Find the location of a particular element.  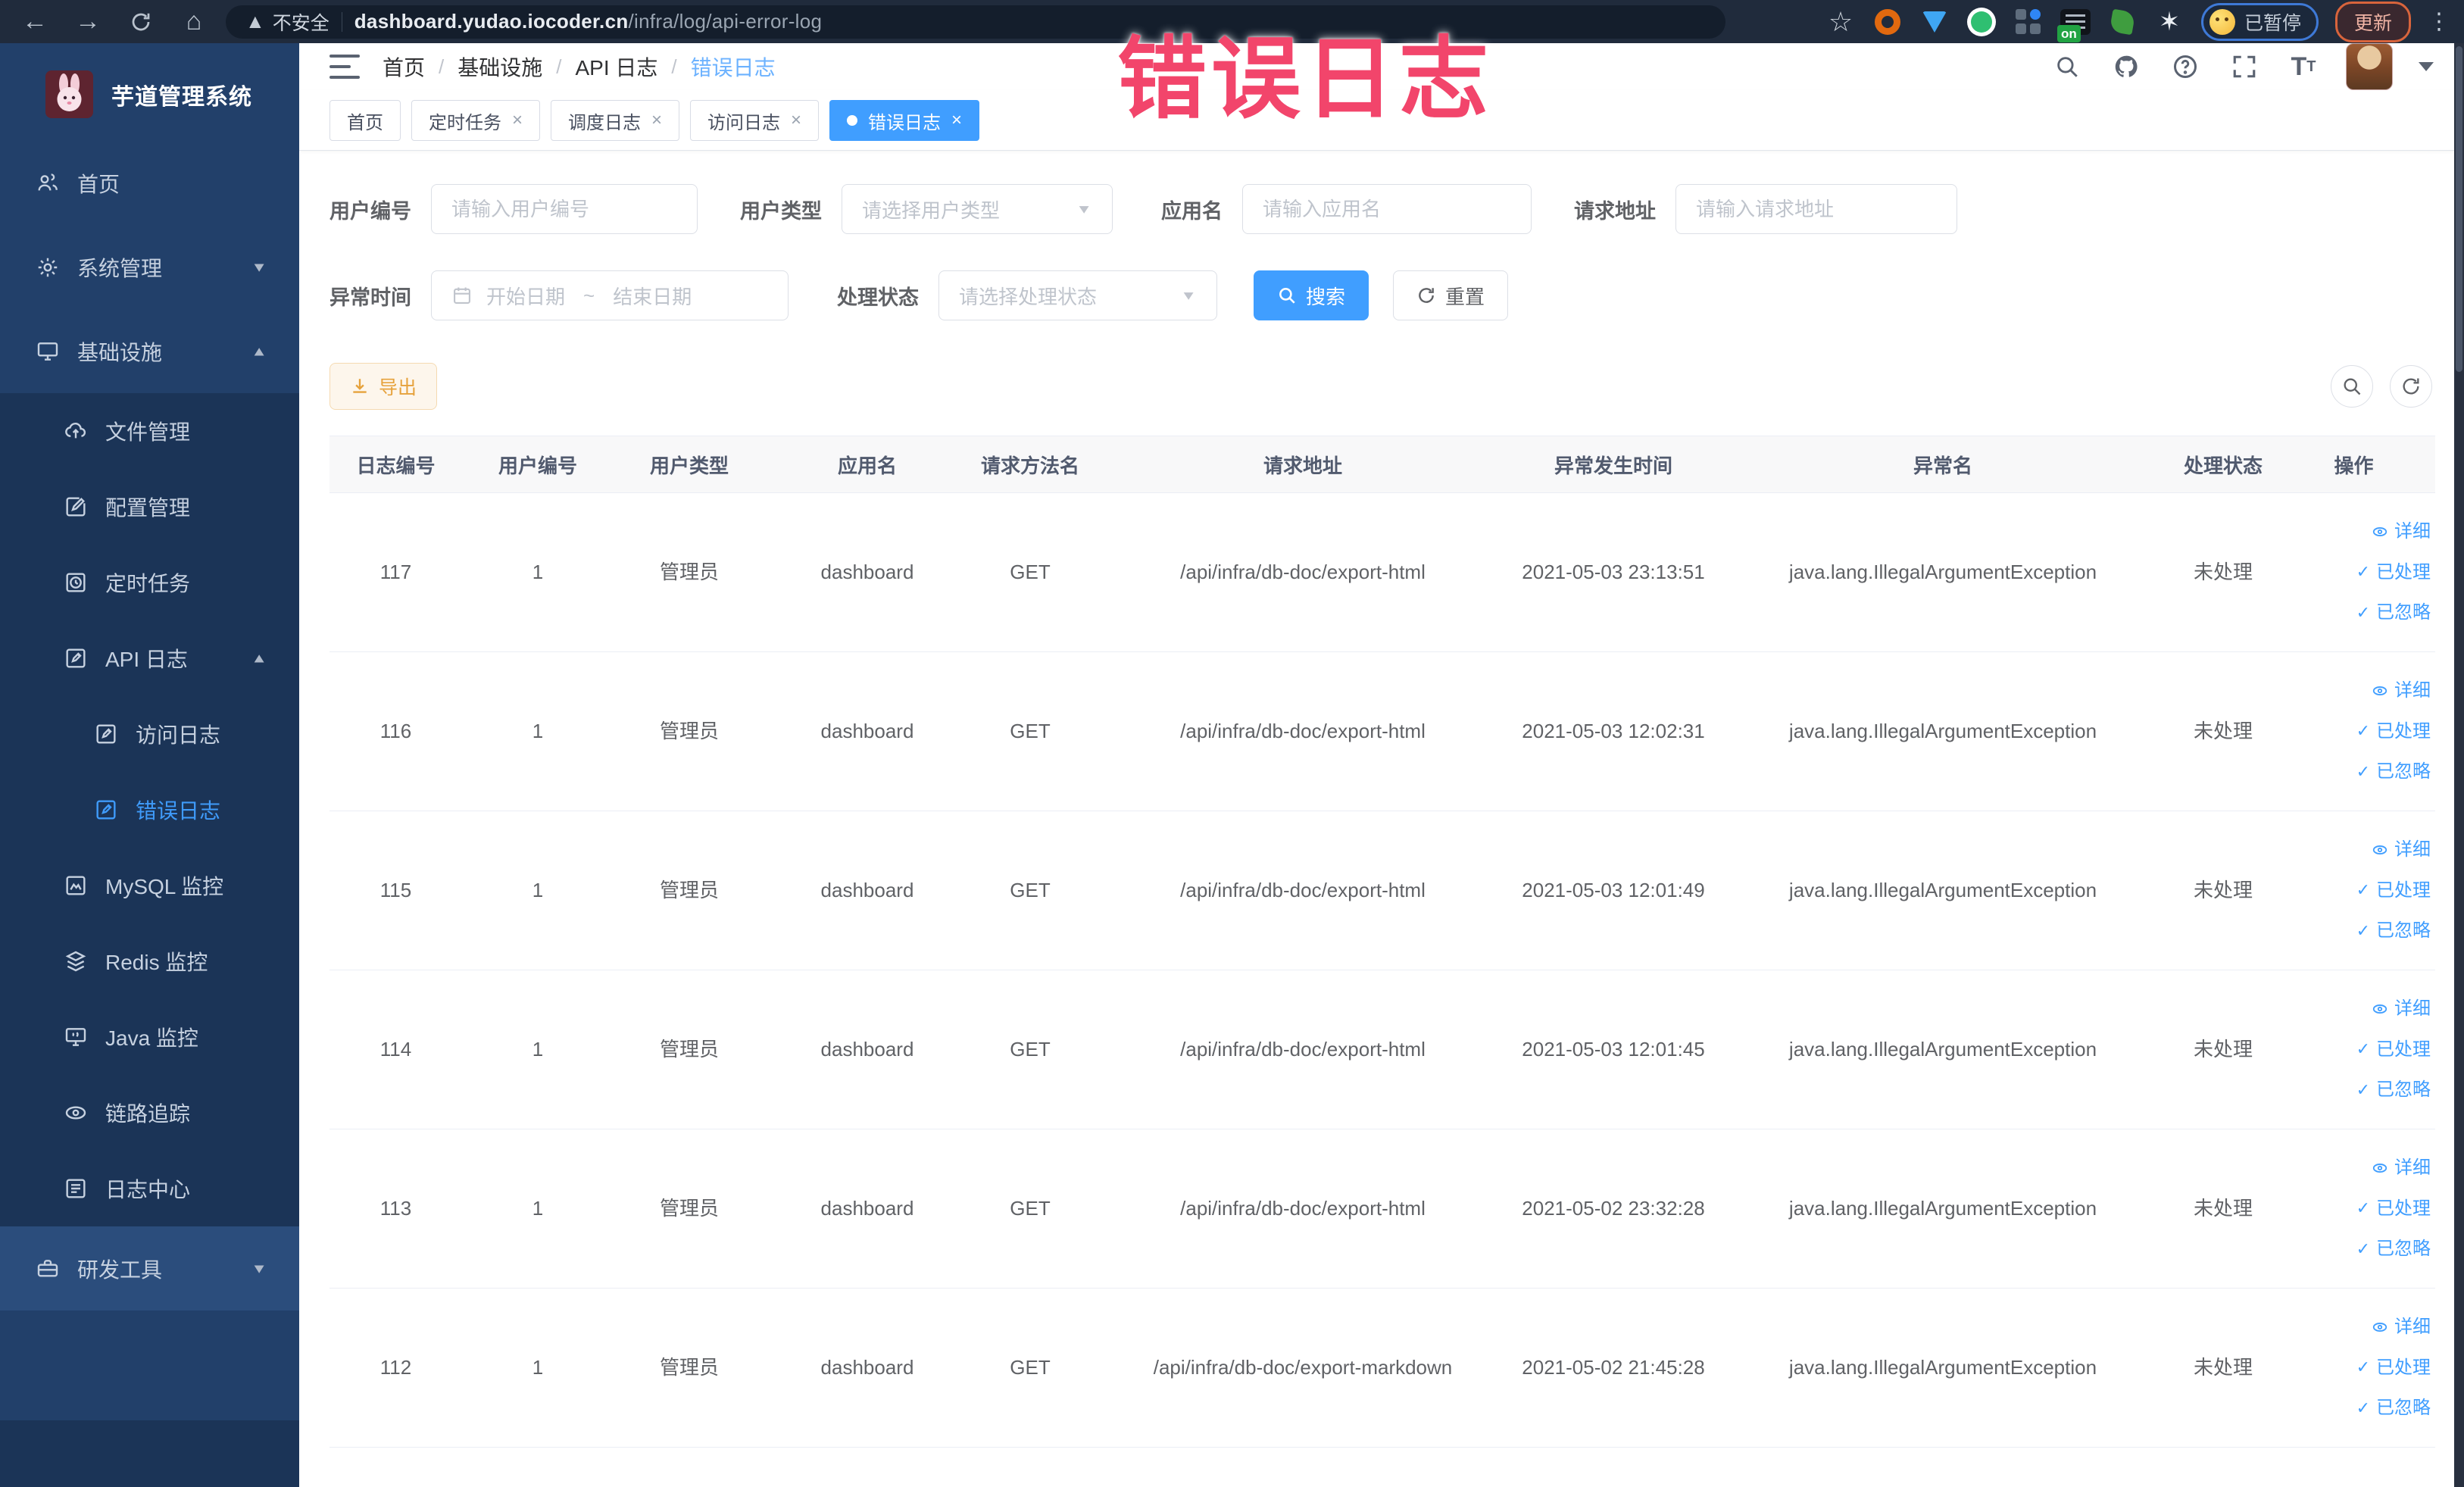

app-logo-row: 芋道管理系统 is located at coordinates (149, 92).